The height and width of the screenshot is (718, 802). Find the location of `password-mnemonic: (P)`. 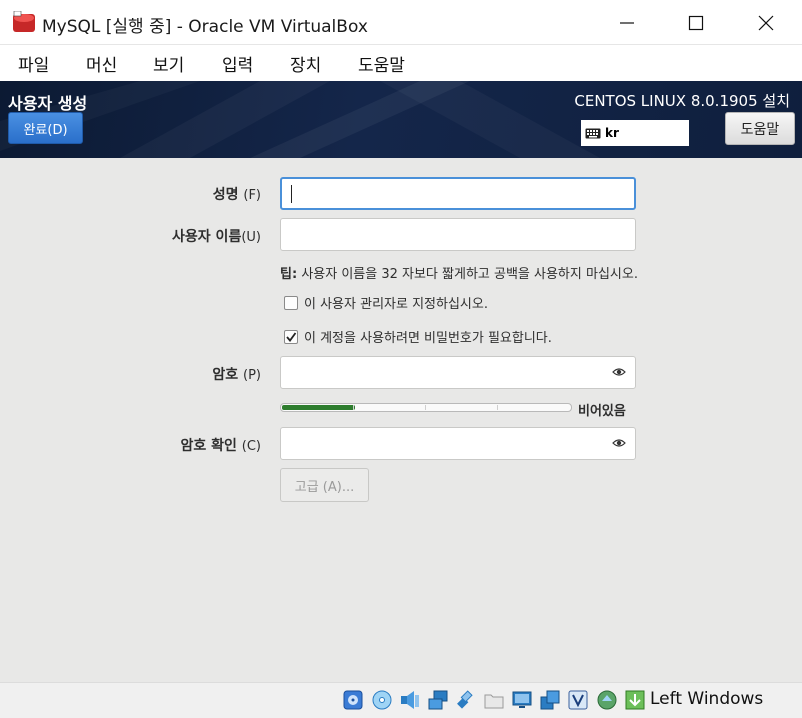

password-mnemonic: (P) is located at coordinates (252, 375).